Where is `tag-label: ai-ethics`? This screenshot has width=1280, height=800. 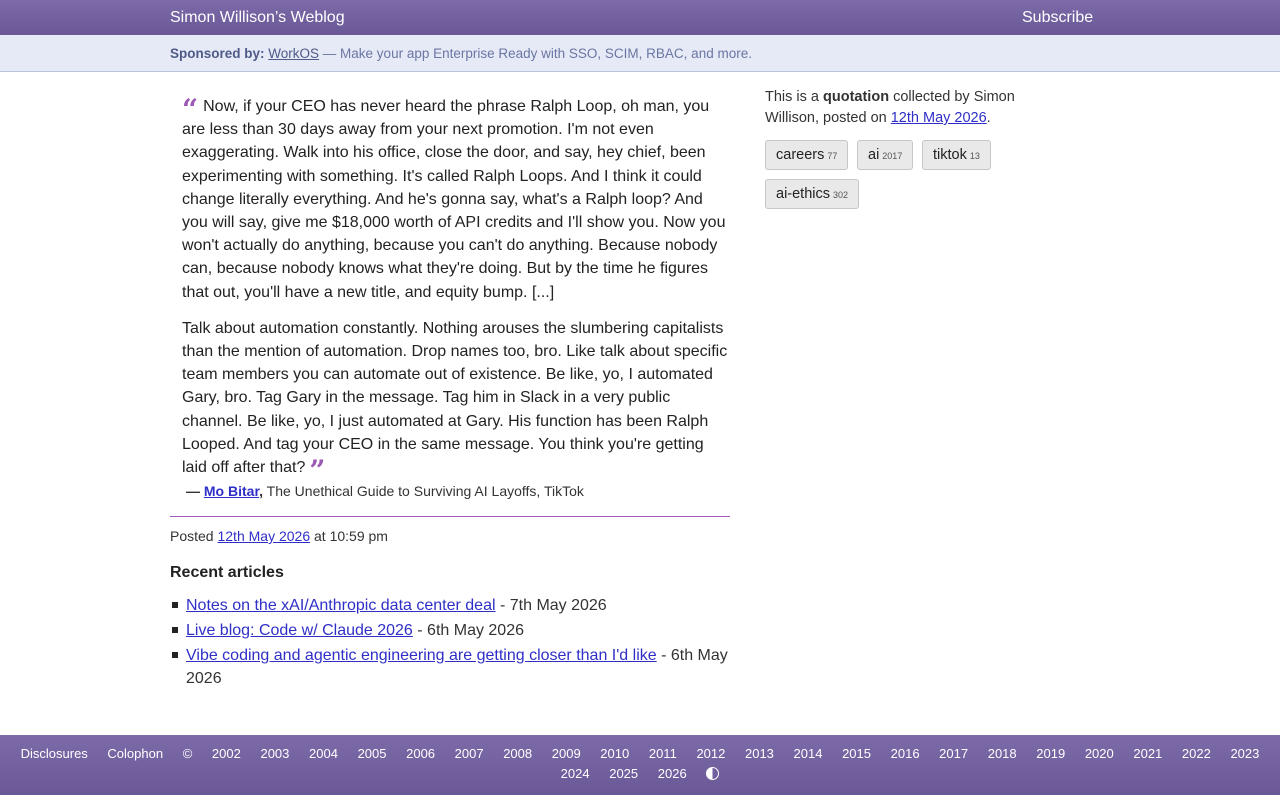
tag-label: ai-ethics is located at coordinates (803, 194).